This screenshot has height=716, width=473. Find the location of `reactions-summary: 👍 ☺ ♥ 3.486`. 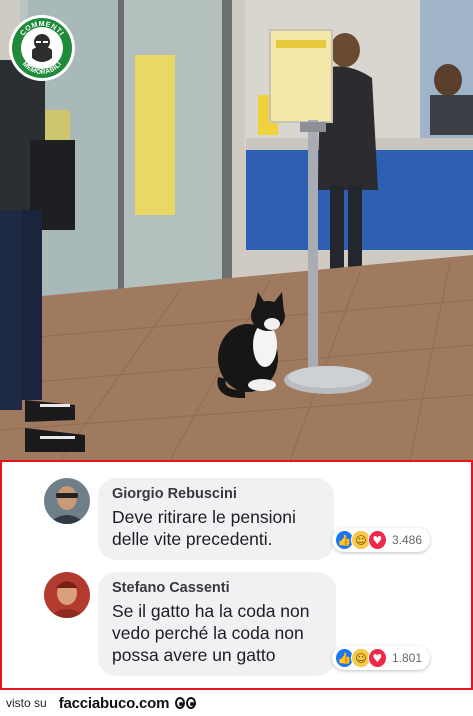

reactions-summary: 👍 ☺ ♥ 3.486 is located at coordinates (381, 540).